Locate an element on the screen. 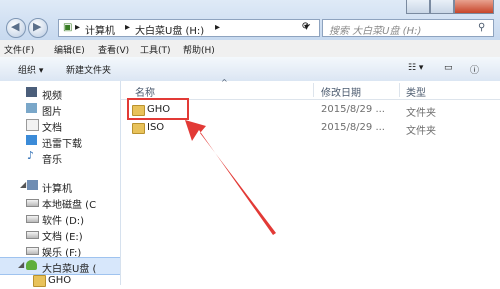 This screenshot has height=289, width=500. arrow-shape is located at coordinates (230, 177).